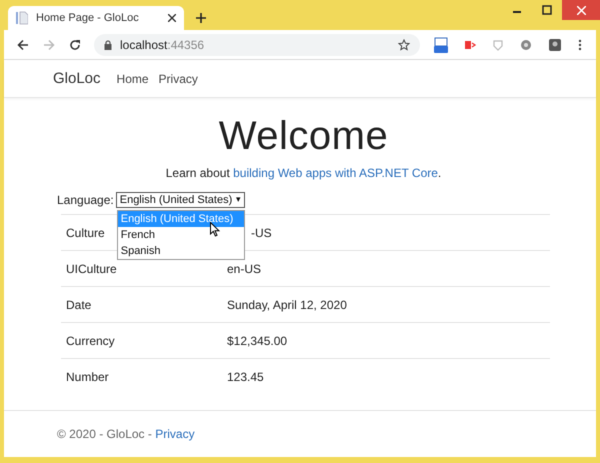 The height and width of the screenshot is (463, 600). I want to click on profile-icon, so click(555, 45).